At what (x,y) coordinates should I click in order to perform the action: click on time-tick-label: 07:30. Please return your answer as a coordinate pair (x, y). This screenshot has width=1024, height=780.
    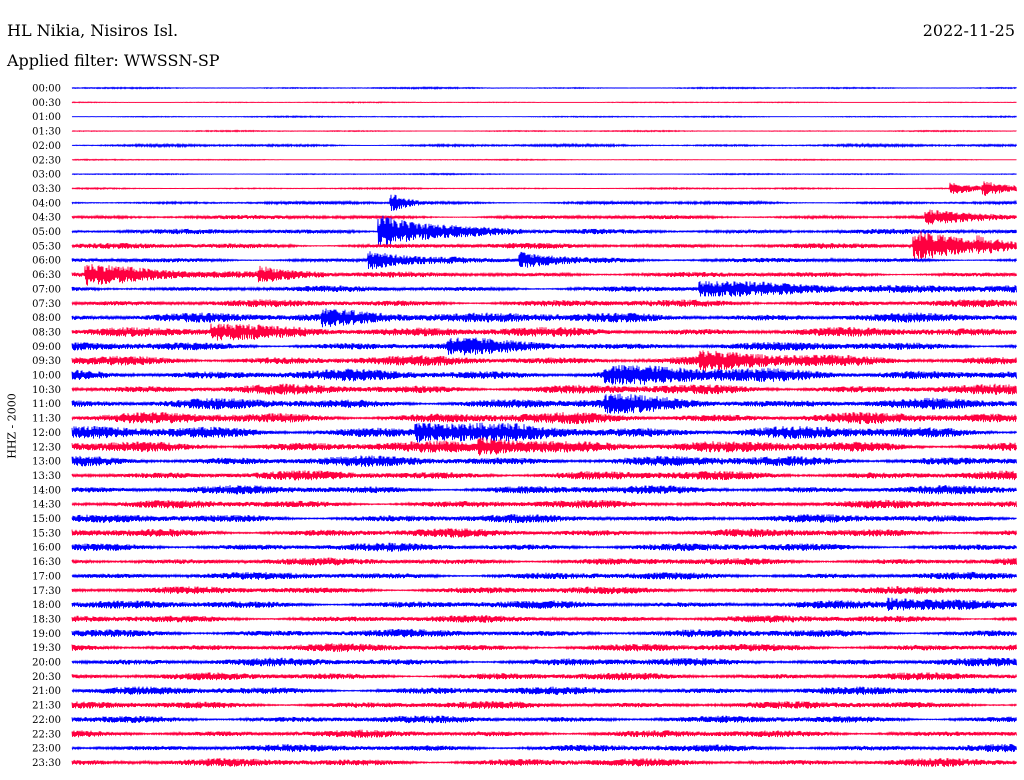
    Looking at the image, I should click on (46, 304).